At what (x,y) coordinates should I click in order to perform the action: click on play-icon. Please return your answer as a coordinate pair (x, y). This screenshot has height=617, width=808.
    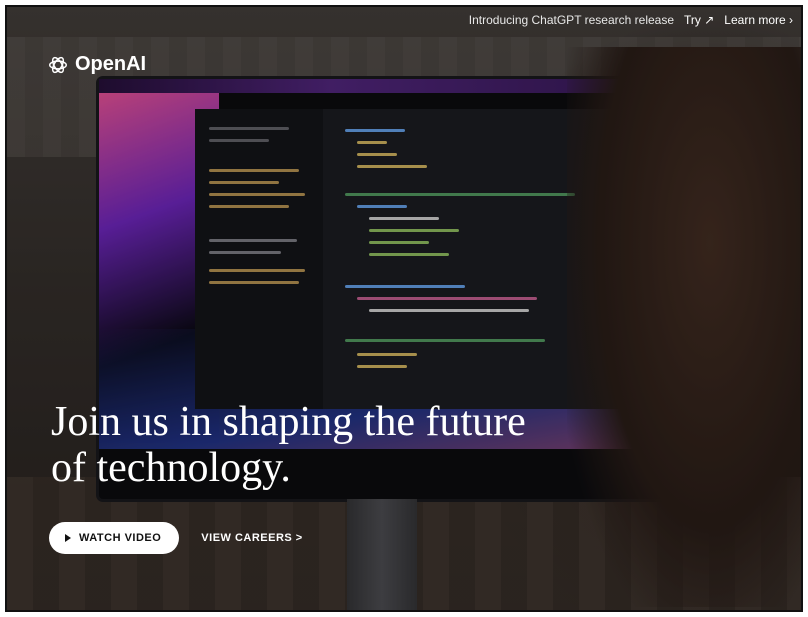
    Looking at the image, I should click on (68, 538).